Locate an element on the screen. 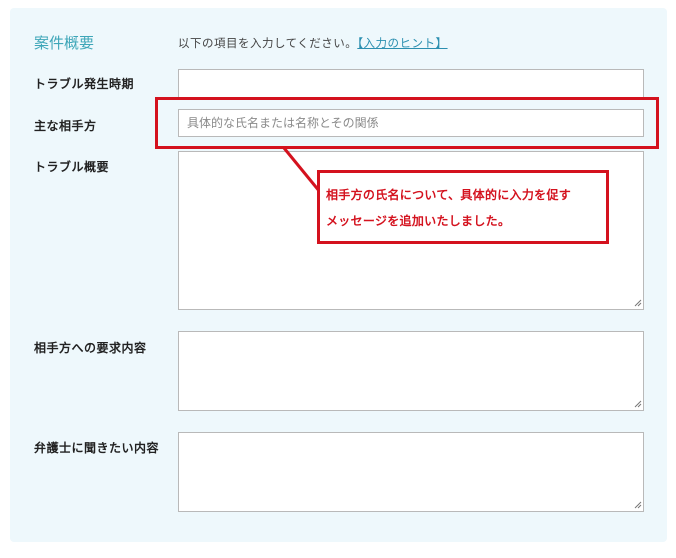 This screenshot has height=558, width=676. annotation-line-2: メッセージを追加いたしました。 is located at coordinates (418, 221).